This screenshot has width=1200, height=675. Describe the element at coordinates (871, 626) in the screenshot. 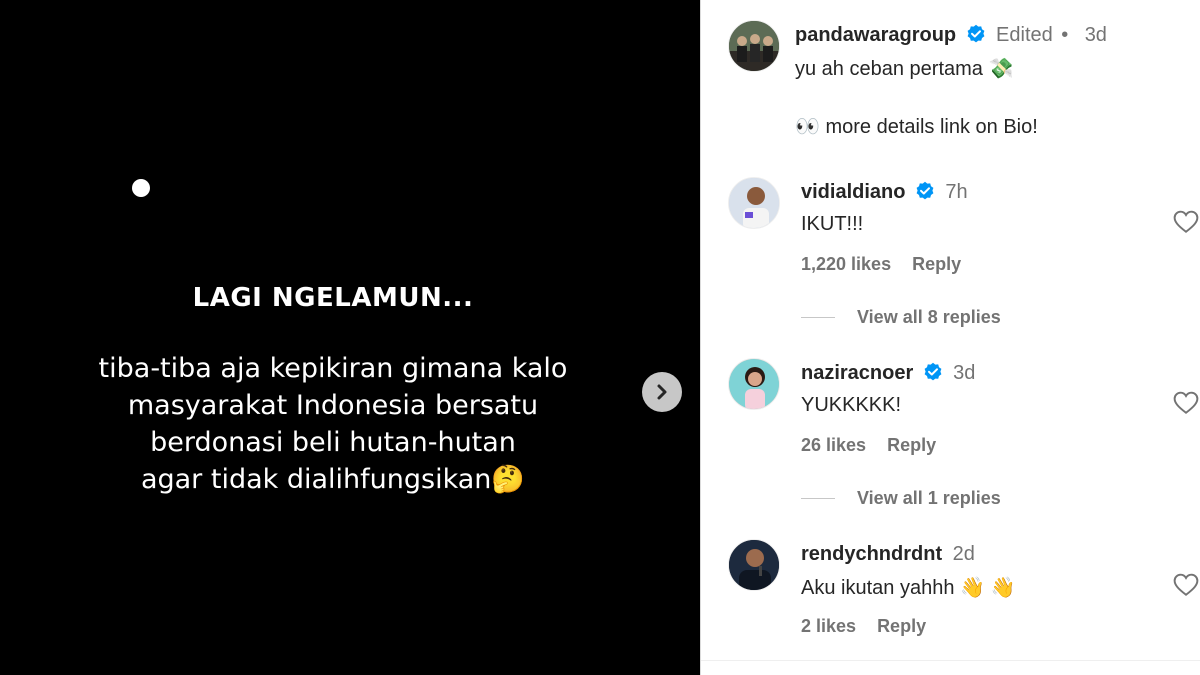

I see `comment-actions: 2 likes Reply` at that location.